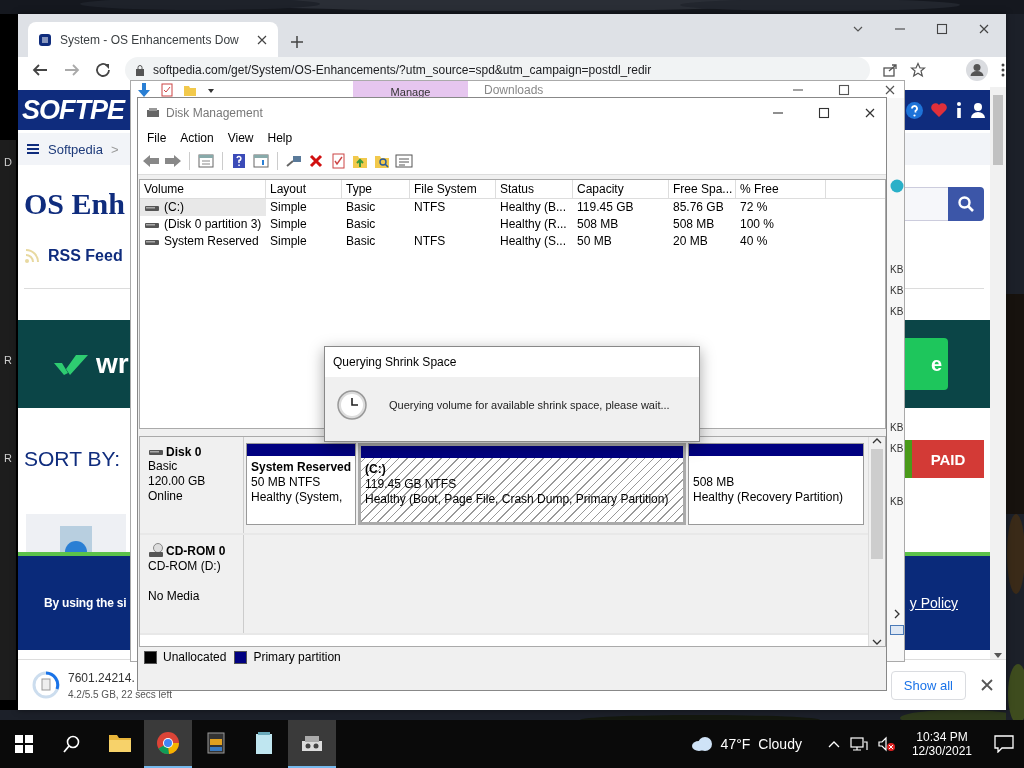 The width and height of the screenshot is (1024, 768). What do you see at coordinates (32, 256) in the screenshot?
I see `rss-icon` at bounding box center [32, 256].